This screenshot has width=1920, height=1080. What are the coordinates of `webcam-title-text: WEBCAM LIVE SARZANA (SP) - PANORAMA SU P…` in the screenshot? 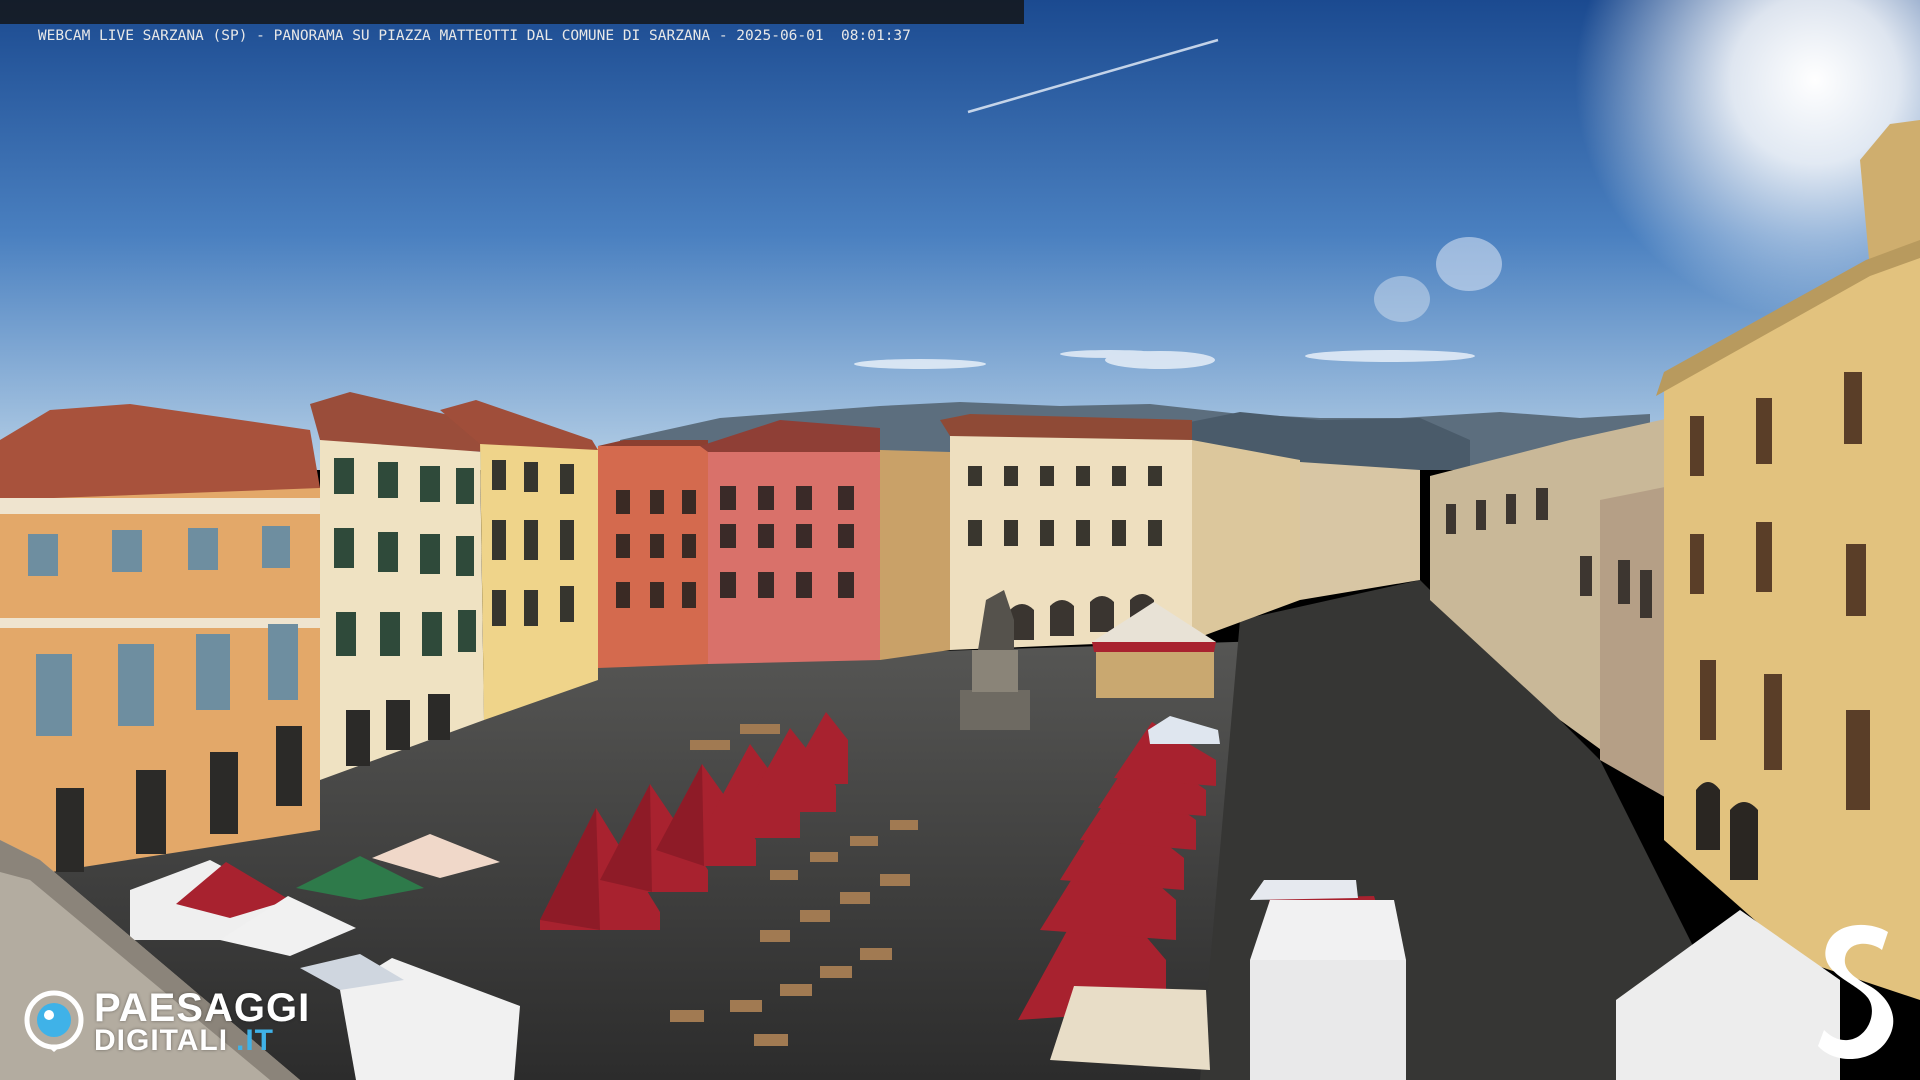 It's located at (474, 36).